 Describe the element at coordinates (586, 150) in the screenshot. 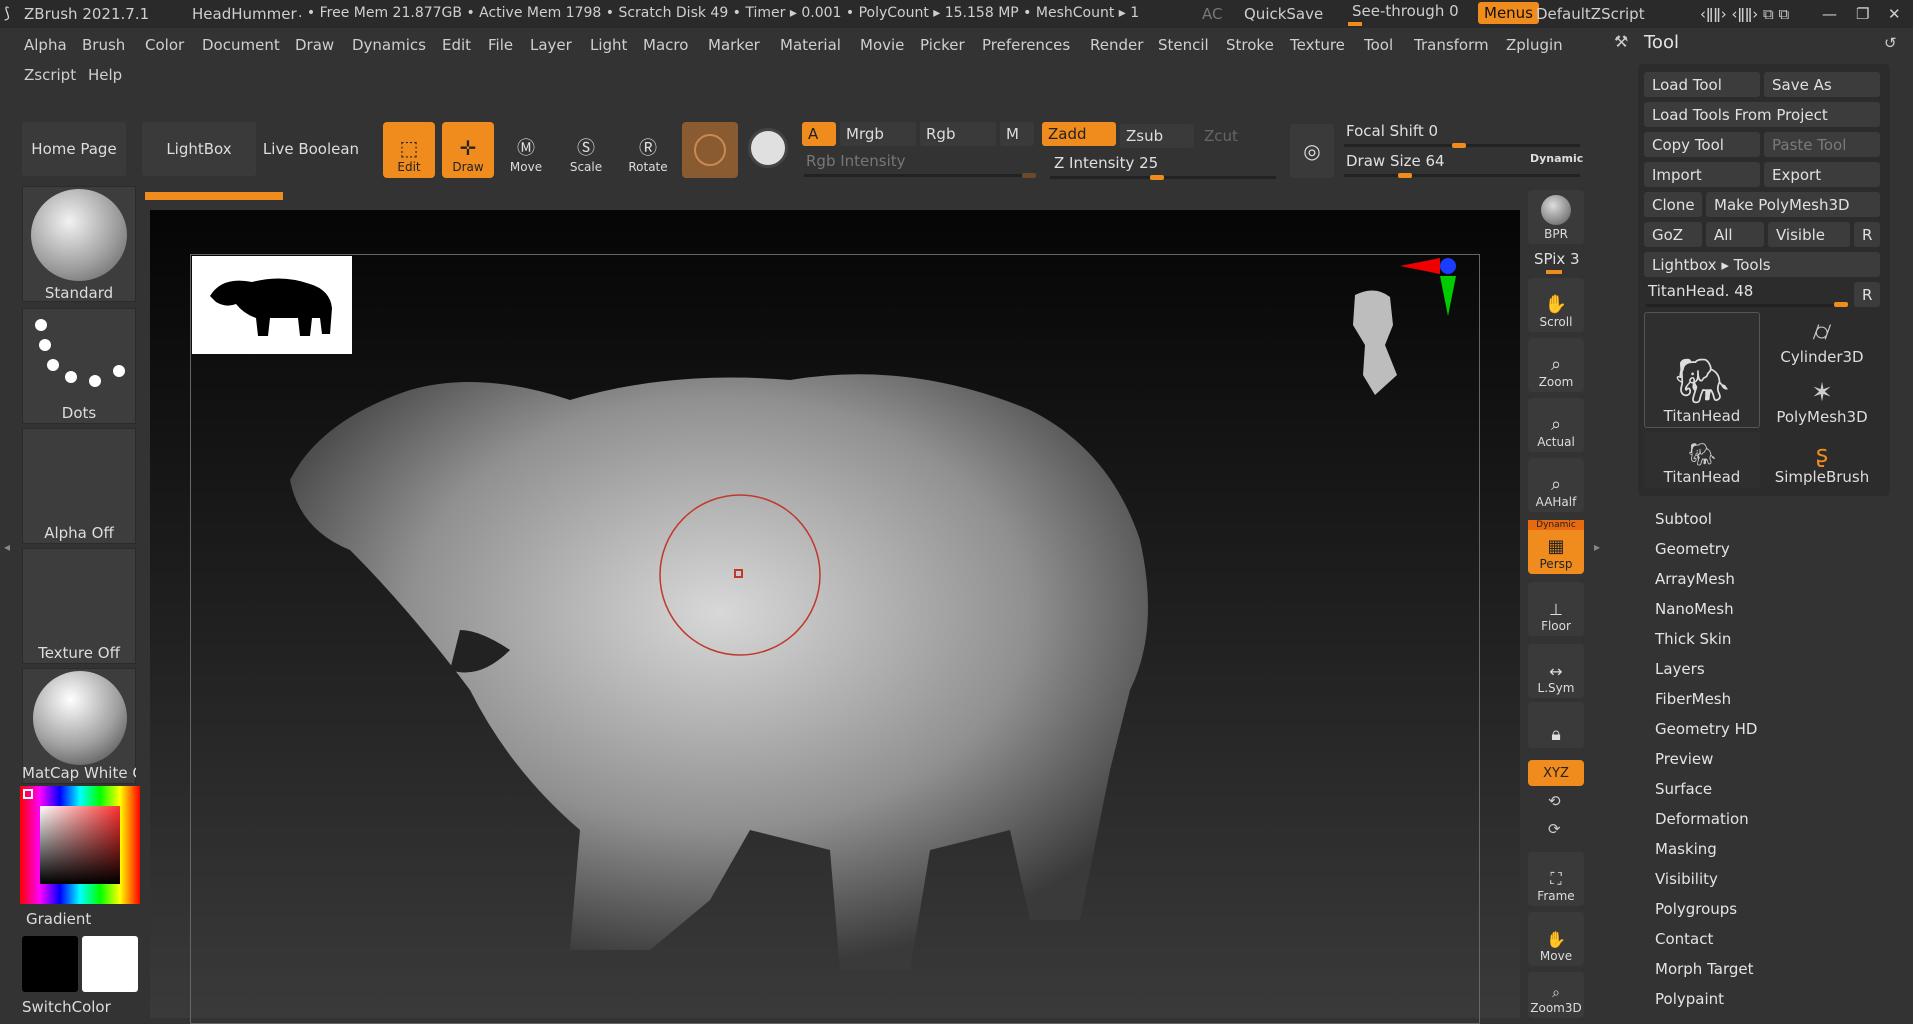

I see `scale-button: Ⓢ Scale` at that location.